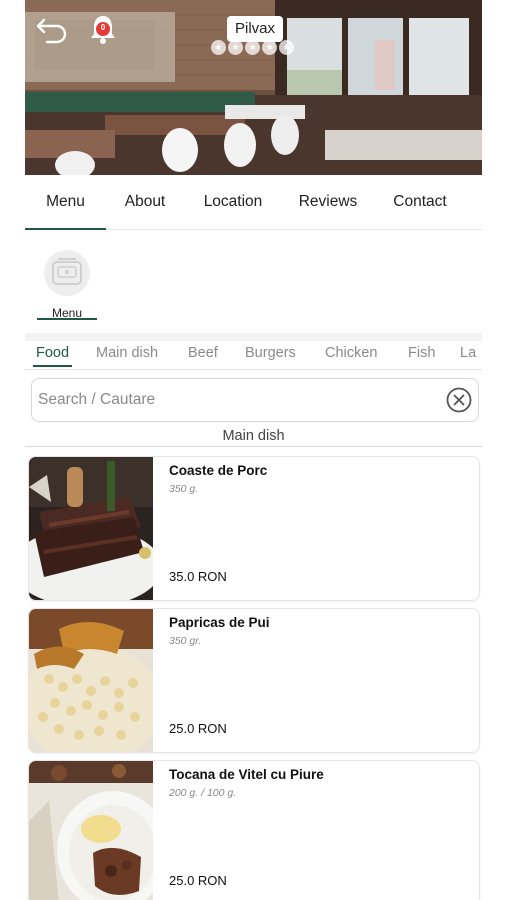  I want to click on tab-contact: Contact, so click(420, 202).